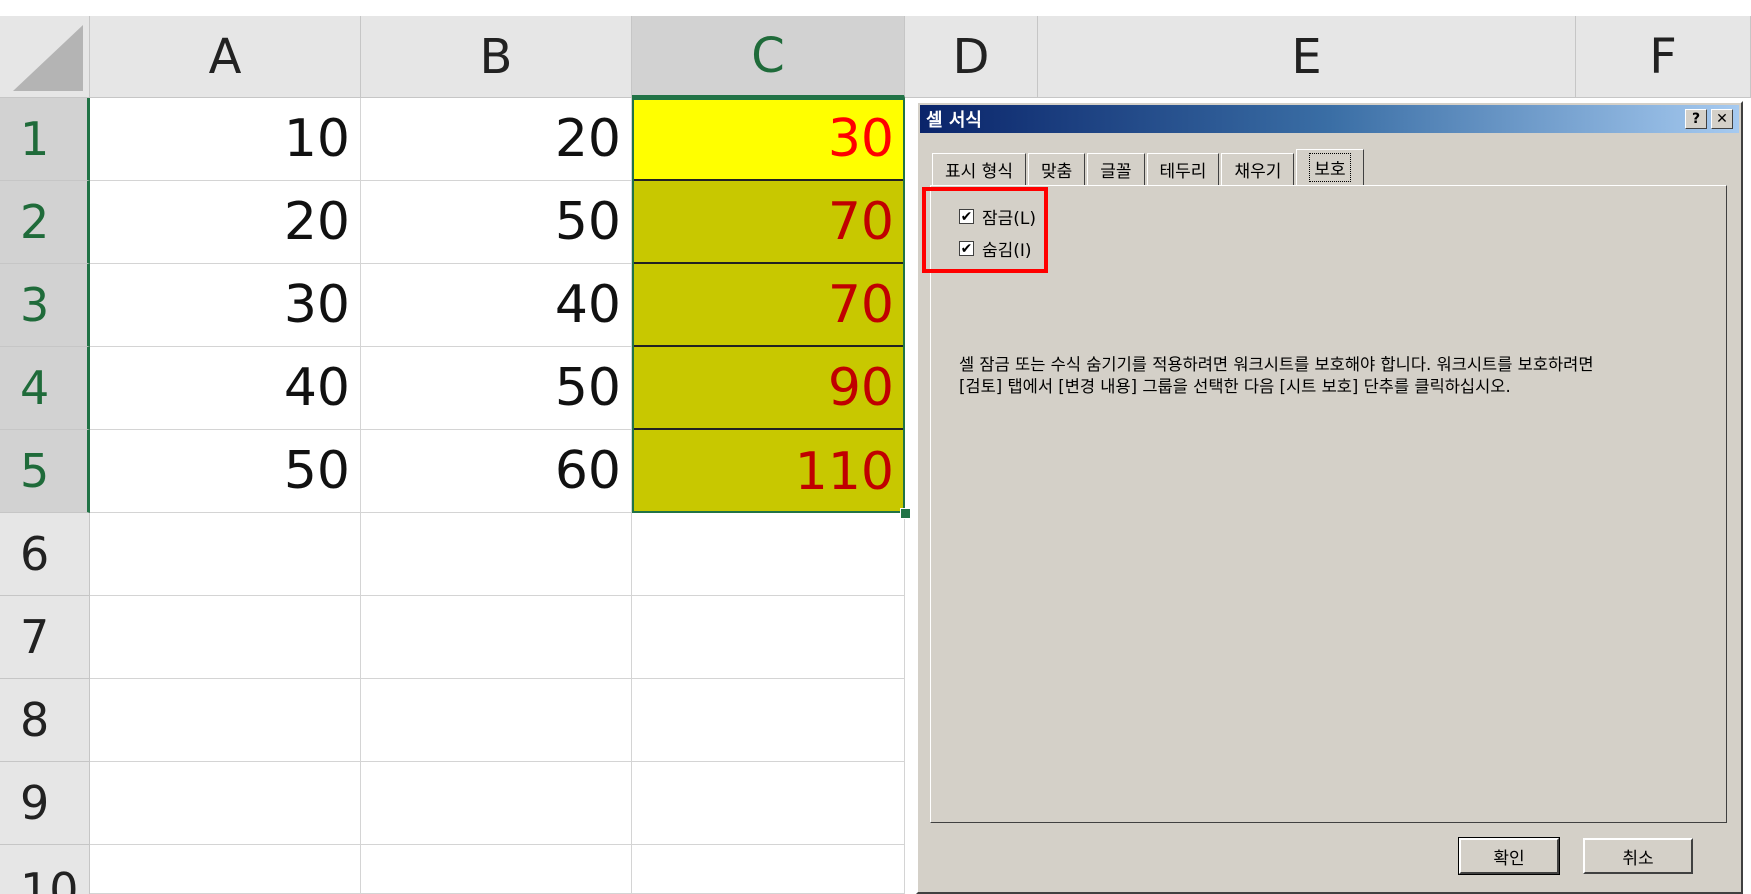  What do you see at coordinates (496, 139) in the screenshot?
I see `cell-b1: 20` at bounding box center [496, 139].